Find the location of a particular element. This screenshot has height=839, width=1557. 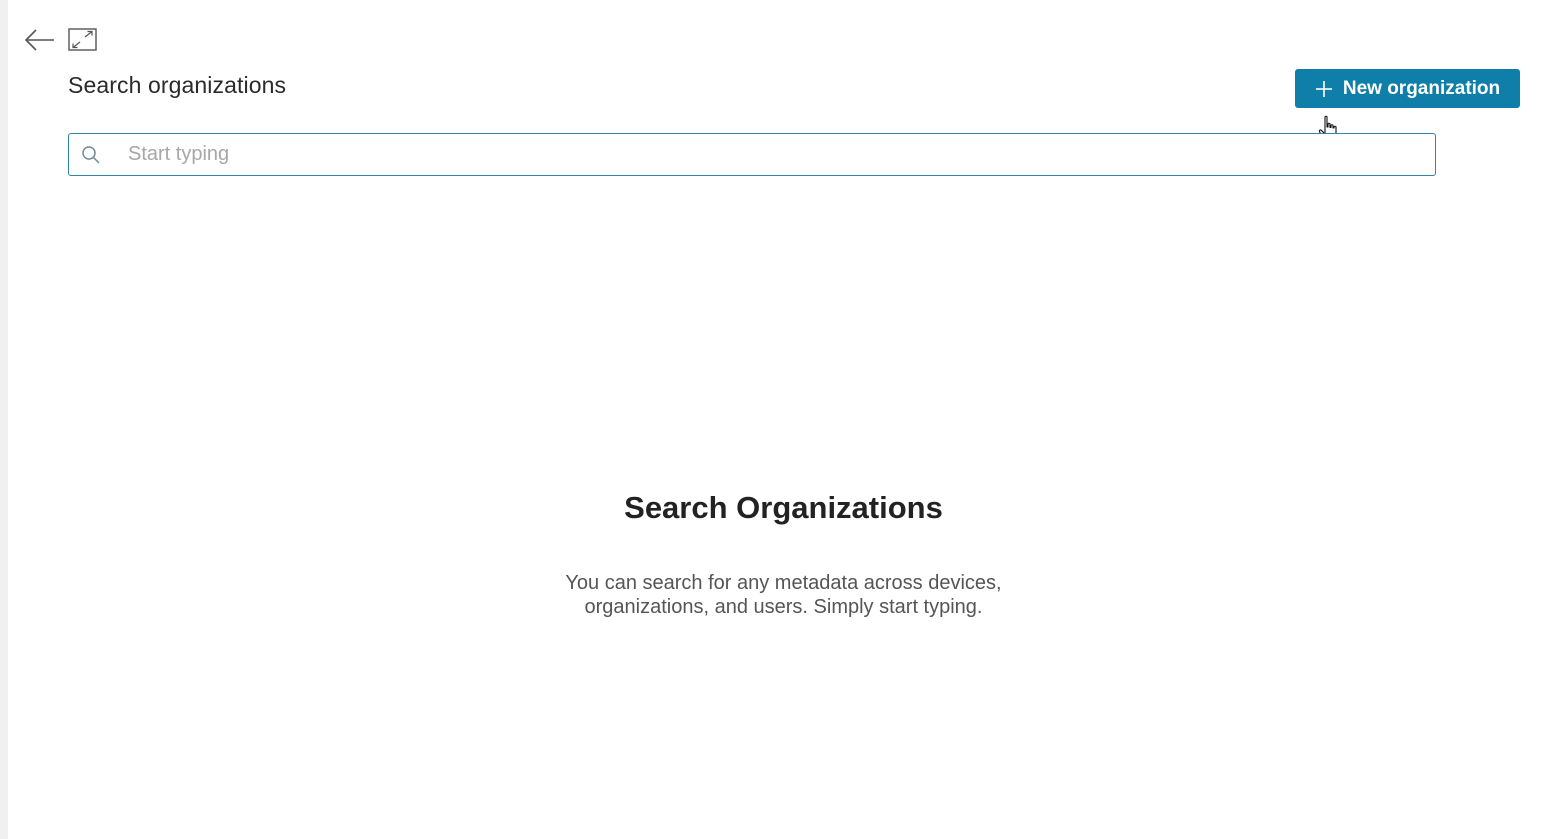

search-icon is located at coordinates (91, 155).